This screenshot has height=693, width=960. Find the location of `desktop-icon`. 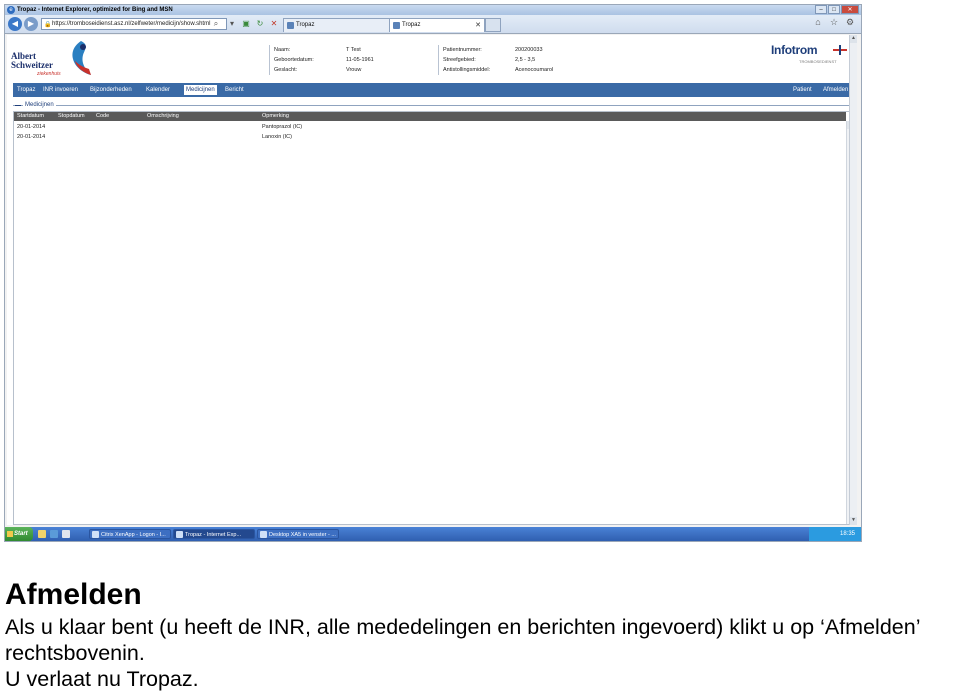

desktop-icon is located at coordinates (263, 534).